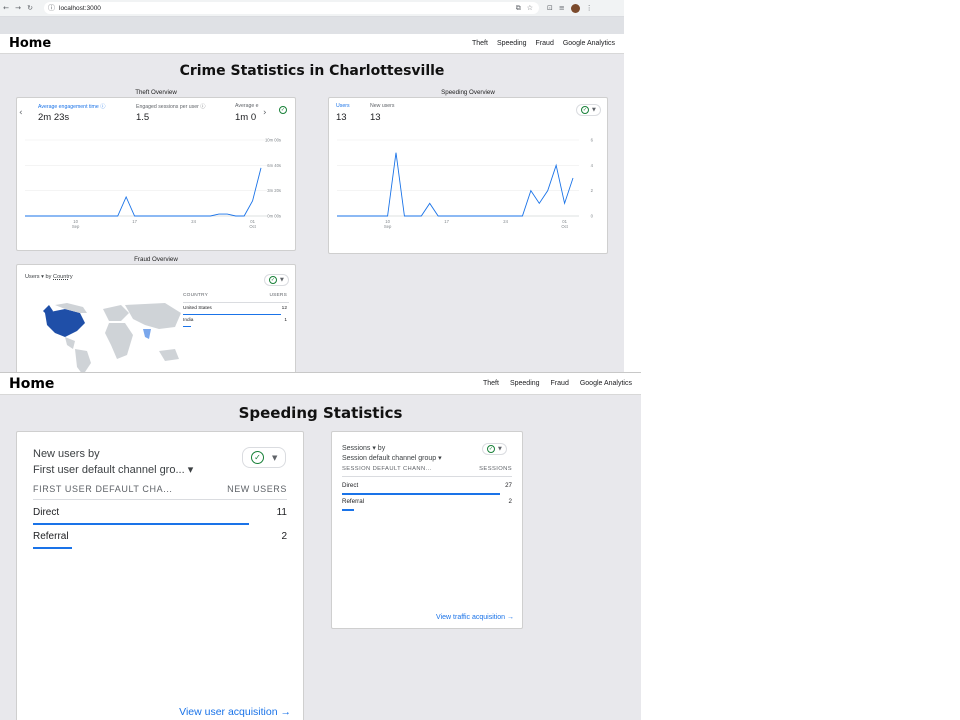 This screenshot has width=960, height=720. I want to click on metric-value: 1.5, so click(143, 117).